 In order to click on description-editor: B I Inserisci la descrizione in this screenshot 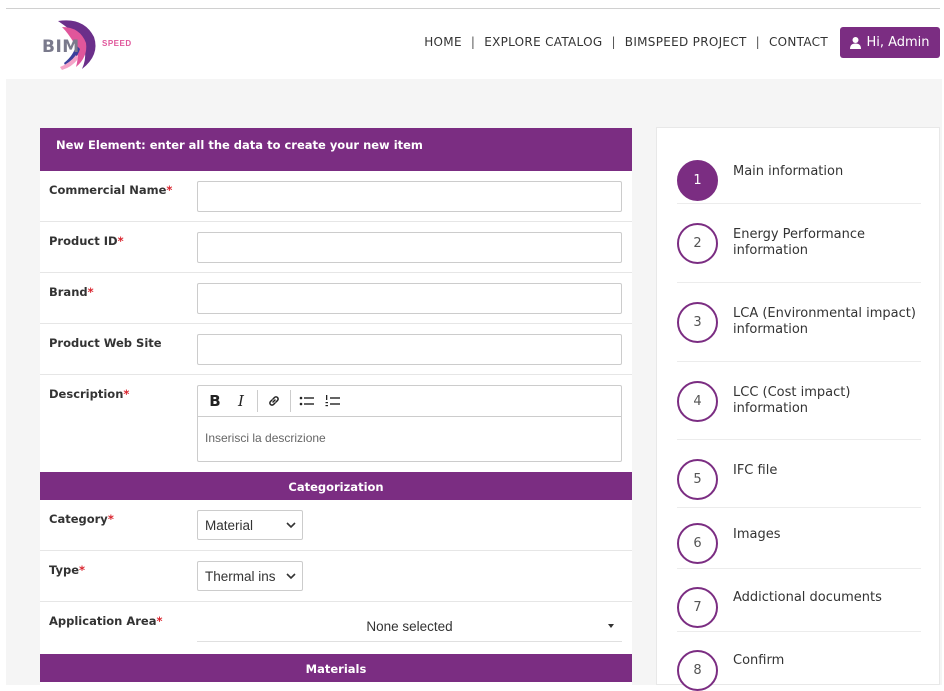, I will do `click(409, 423)`.